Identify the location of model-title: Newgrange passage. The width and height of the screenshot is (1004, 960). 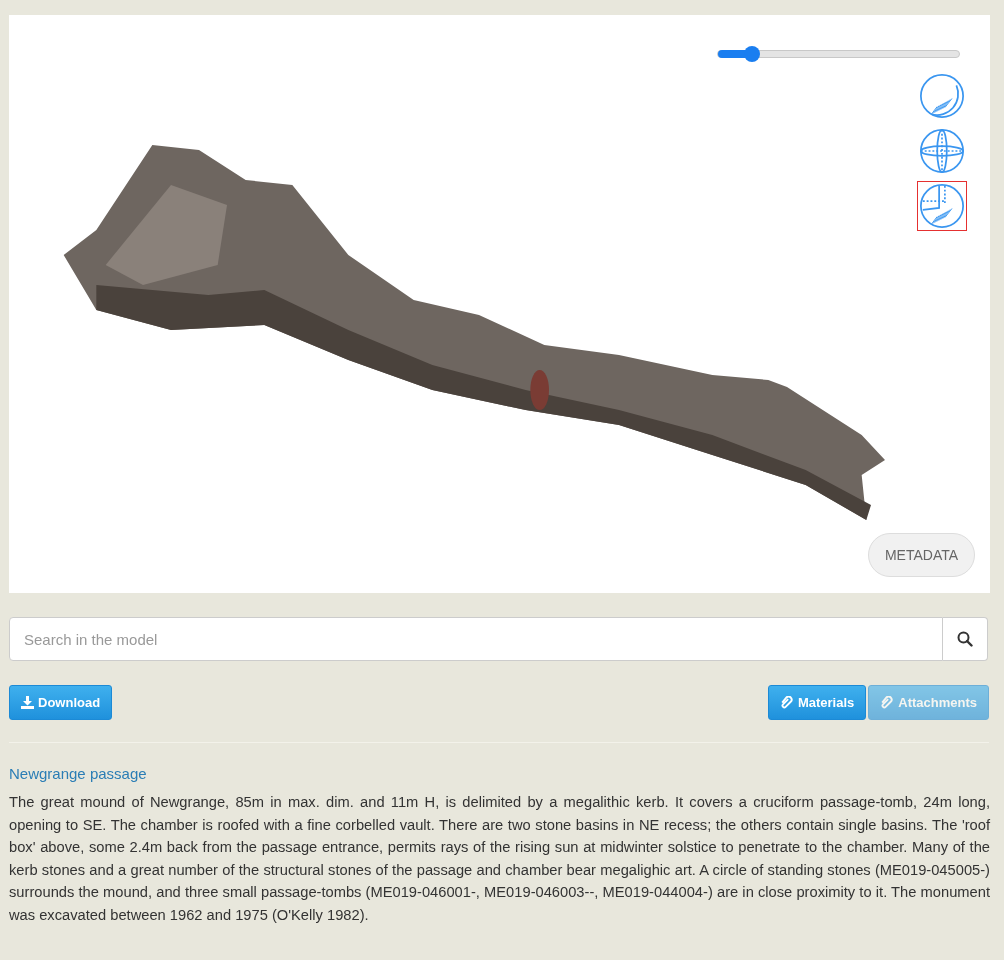
(78, 773).